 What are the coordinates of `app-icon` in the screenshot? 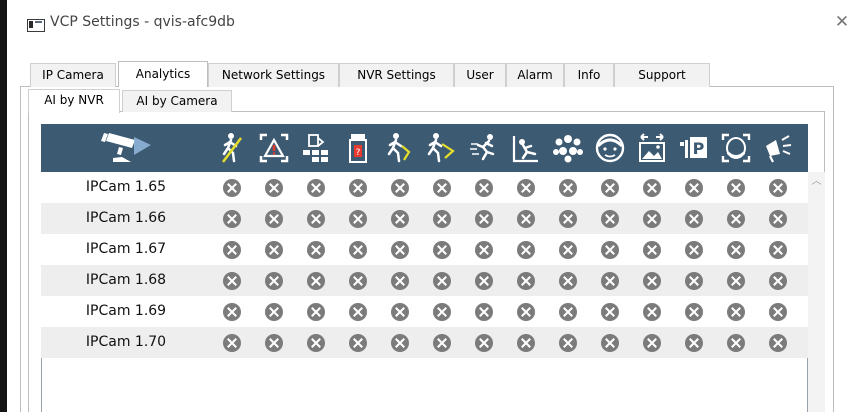 It's located at (36, 25).